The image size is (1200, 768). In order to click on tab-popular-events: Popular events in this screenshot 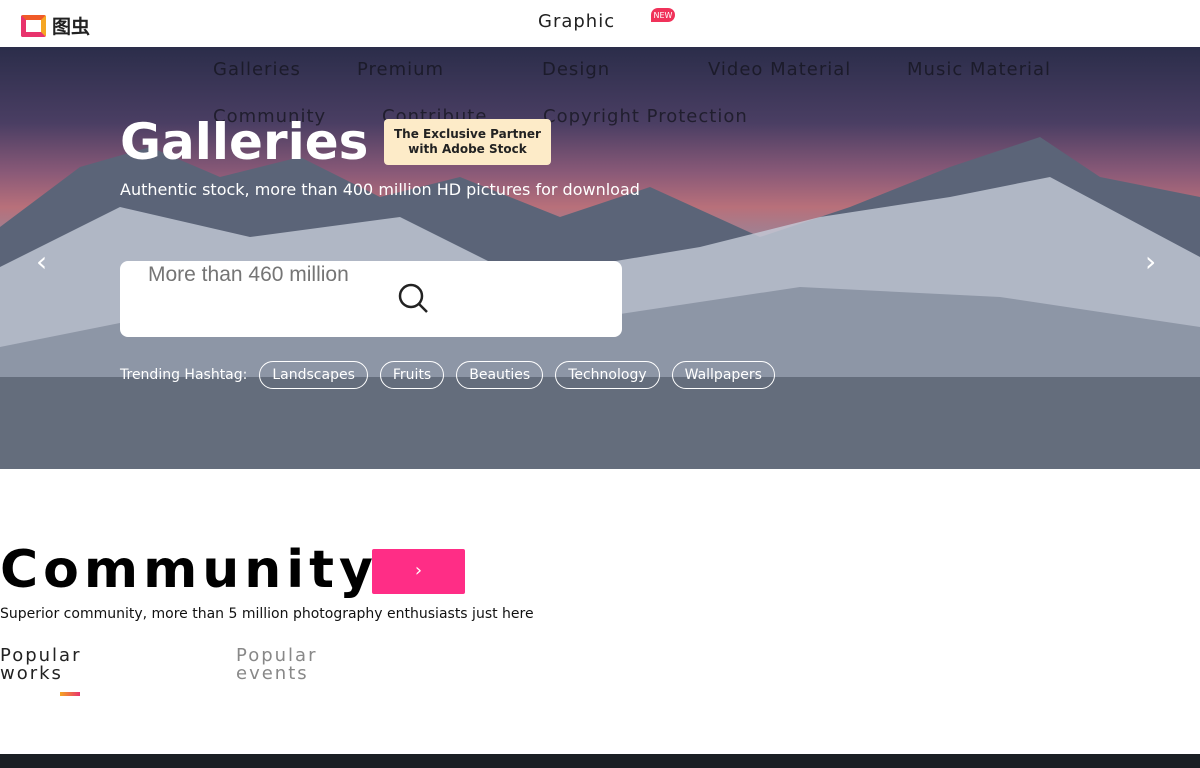, I will do `click(286, 665)`.